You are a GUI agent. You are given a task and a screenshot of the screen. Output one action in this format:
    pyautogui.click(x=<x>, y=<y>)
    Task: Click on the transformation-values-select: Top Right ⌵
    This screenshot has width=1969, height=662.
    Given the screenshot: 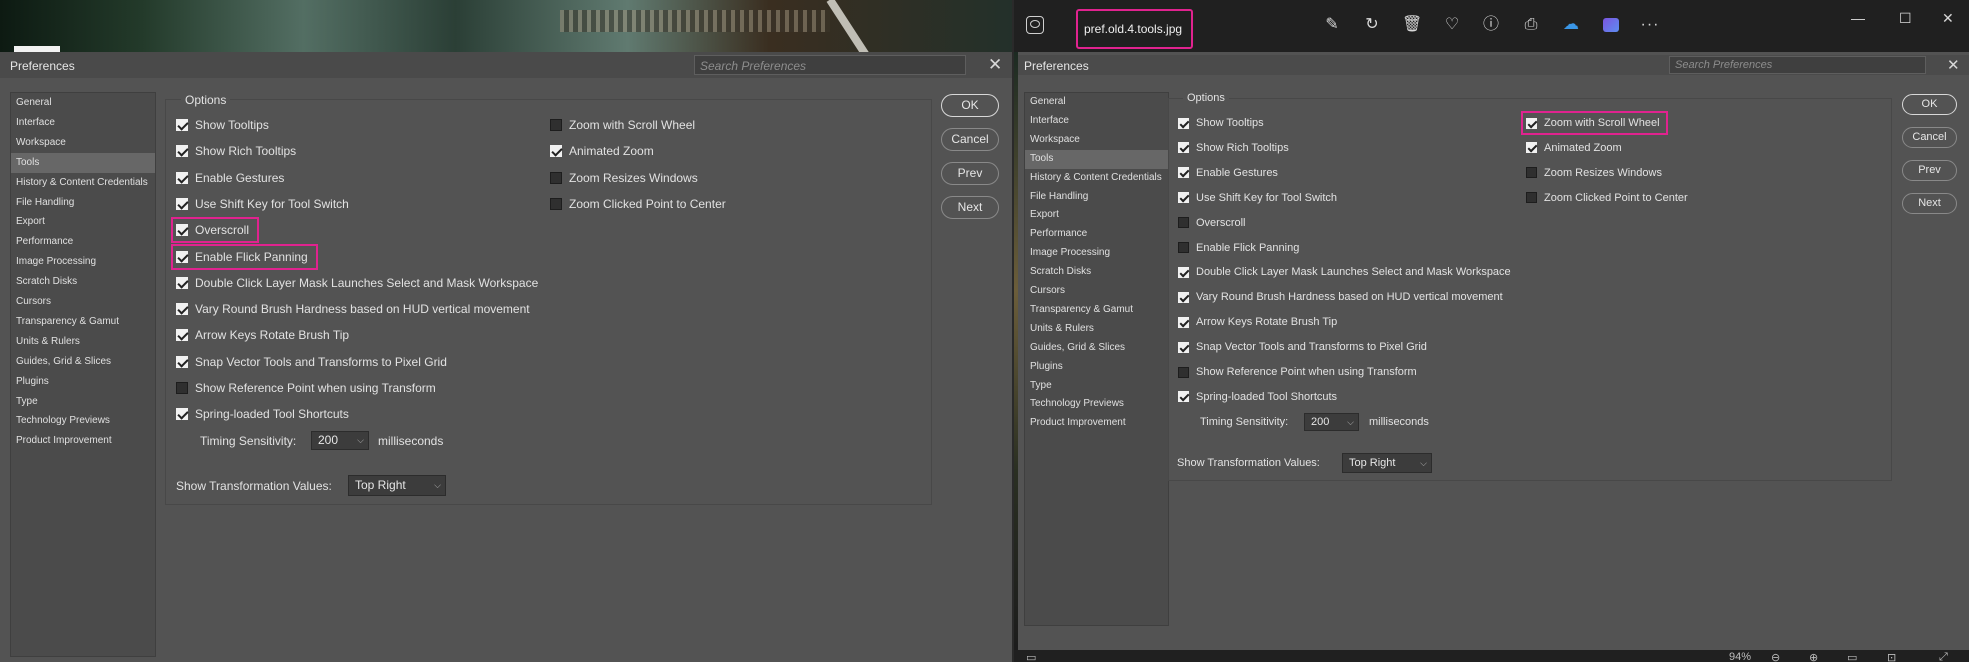 What is the action you would take?
    pyautogui.click(x=397, y=485)
    